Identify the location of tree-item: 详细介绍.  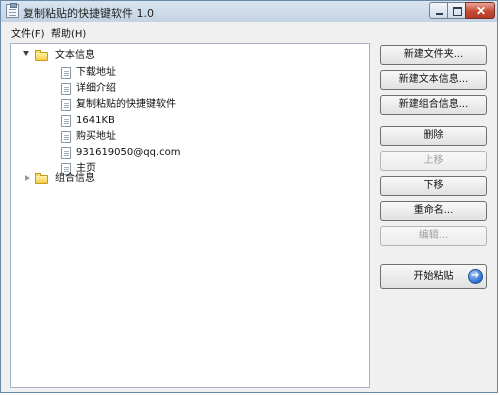
(191, 89).